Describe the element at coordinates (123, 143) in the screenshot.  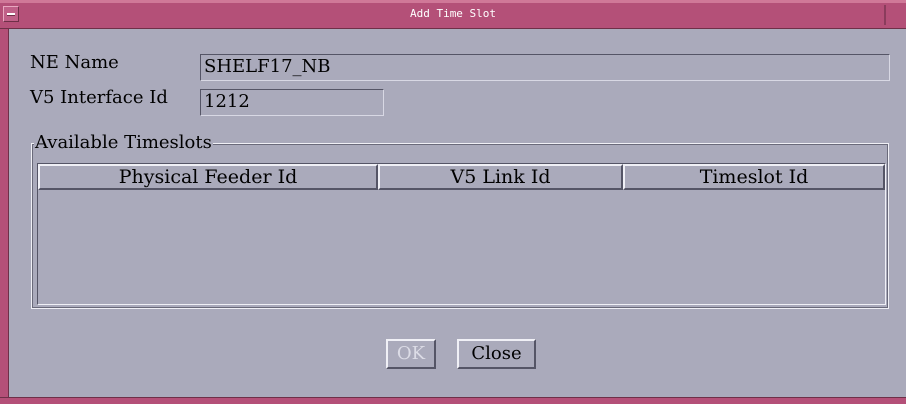
I see `available-timeslots-title: Available Timeslots` at that location.